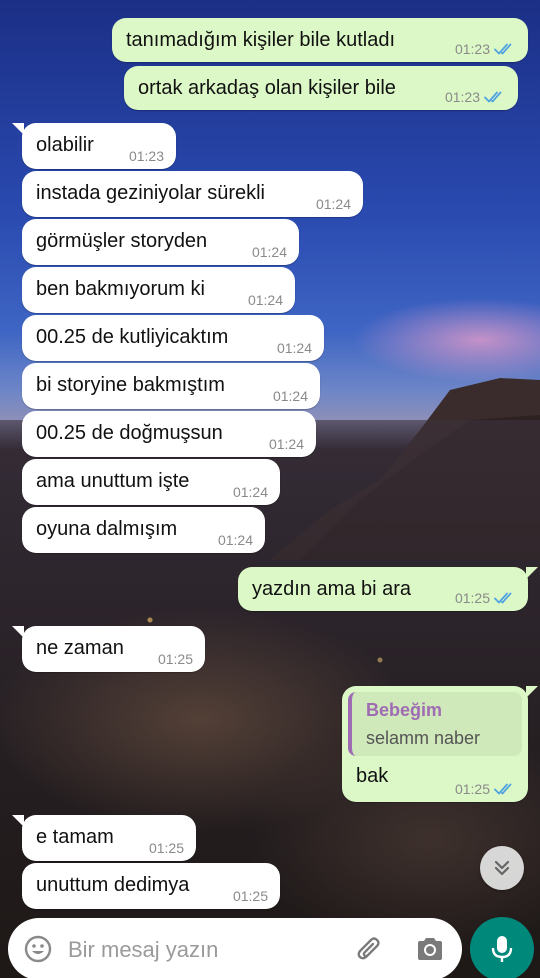 Image resolution: width=540 pixels, height=978 pixels. What do you see at coordinates (132, 337) in the screenshot?
I see `message-text: 00.25 de kutliyicaktım` at bounding box center [132, 337].